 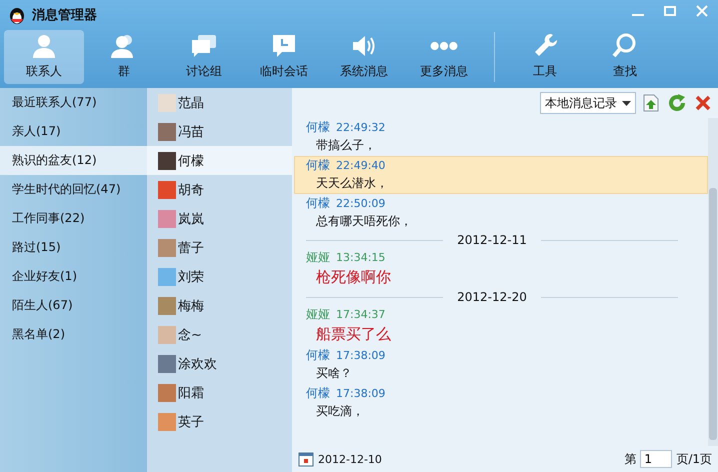 I want to click on contact-item: 范晶, so click(x=219, y=102).